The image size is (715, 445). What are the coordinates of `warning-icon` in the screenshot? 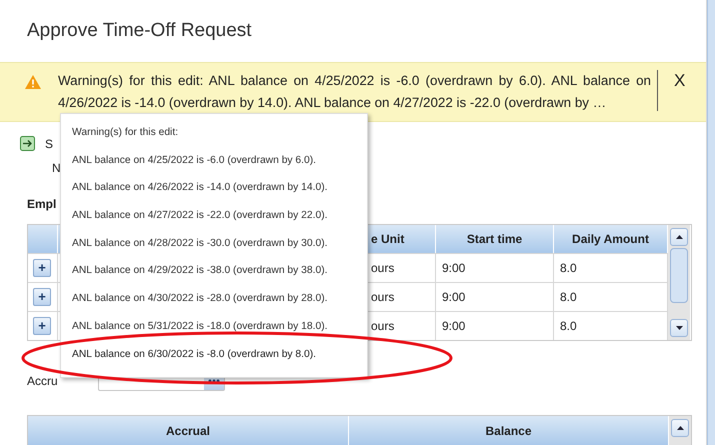 It's located at (33, 82).